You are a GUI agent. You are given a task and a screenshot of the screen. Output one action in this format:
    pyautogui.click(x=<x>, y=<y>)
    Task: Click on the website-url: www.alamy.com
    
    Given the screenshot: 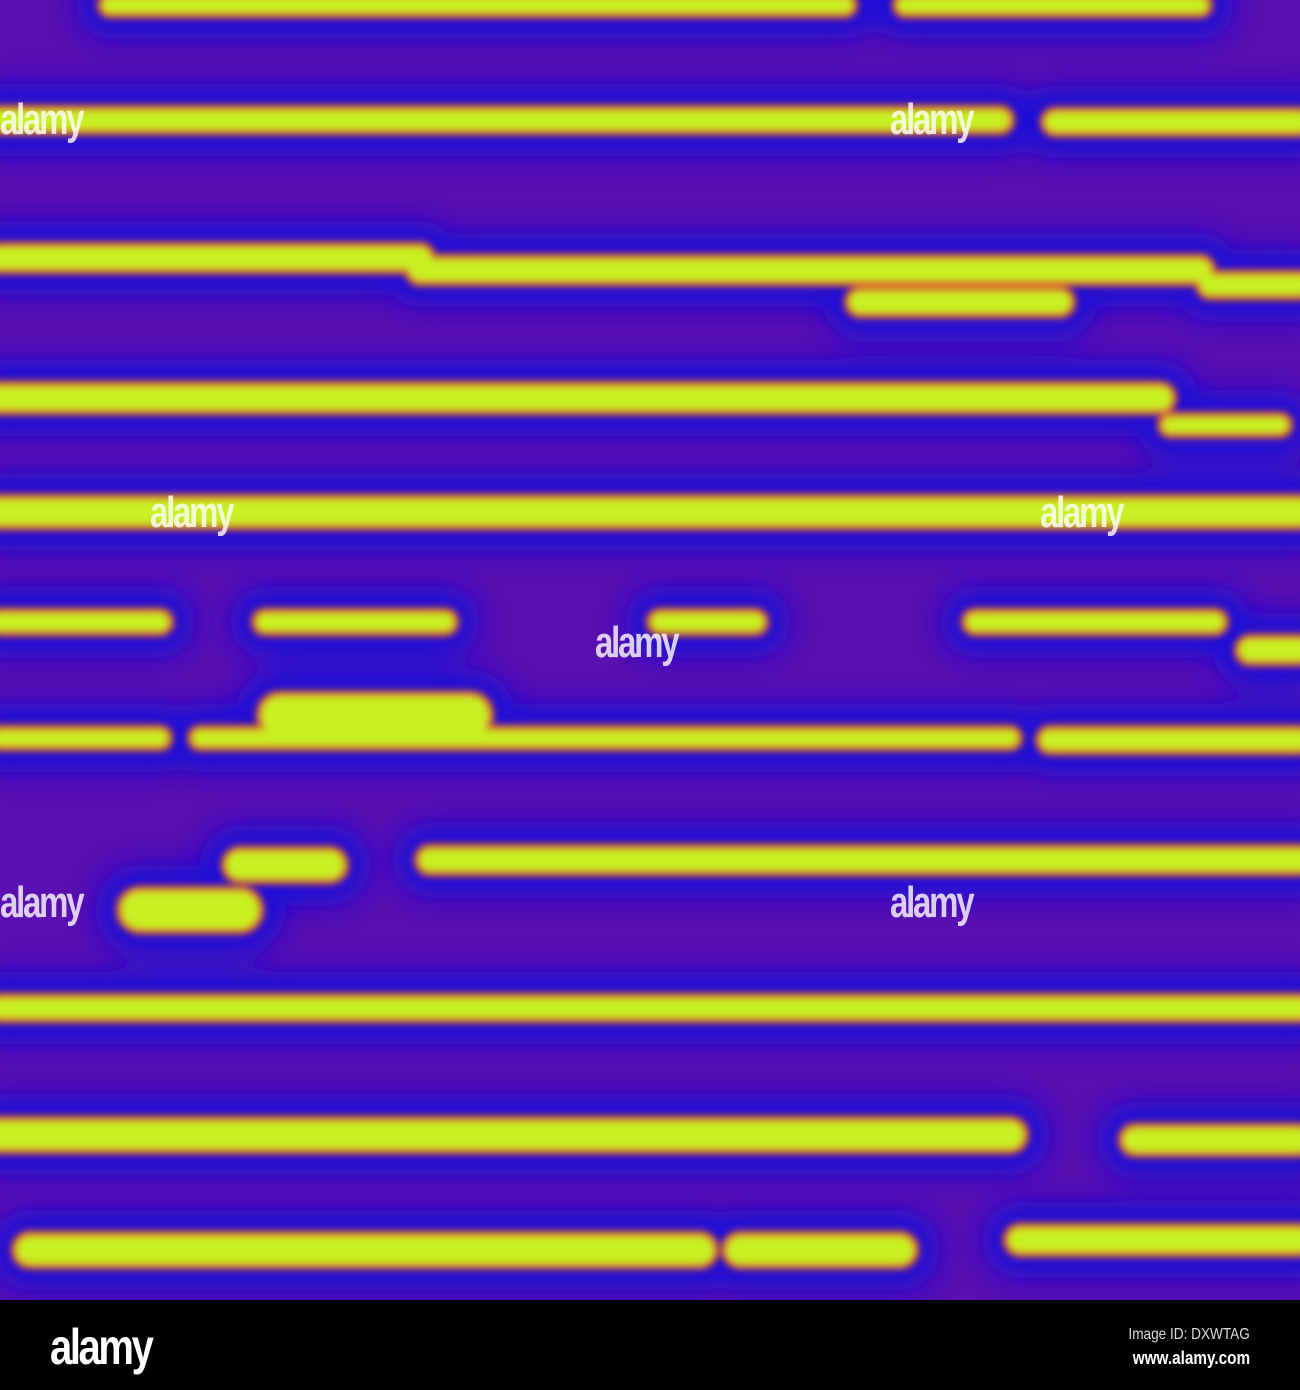 What is the action you would take?
    pyautogui.click(x=1191, y=1358)
    